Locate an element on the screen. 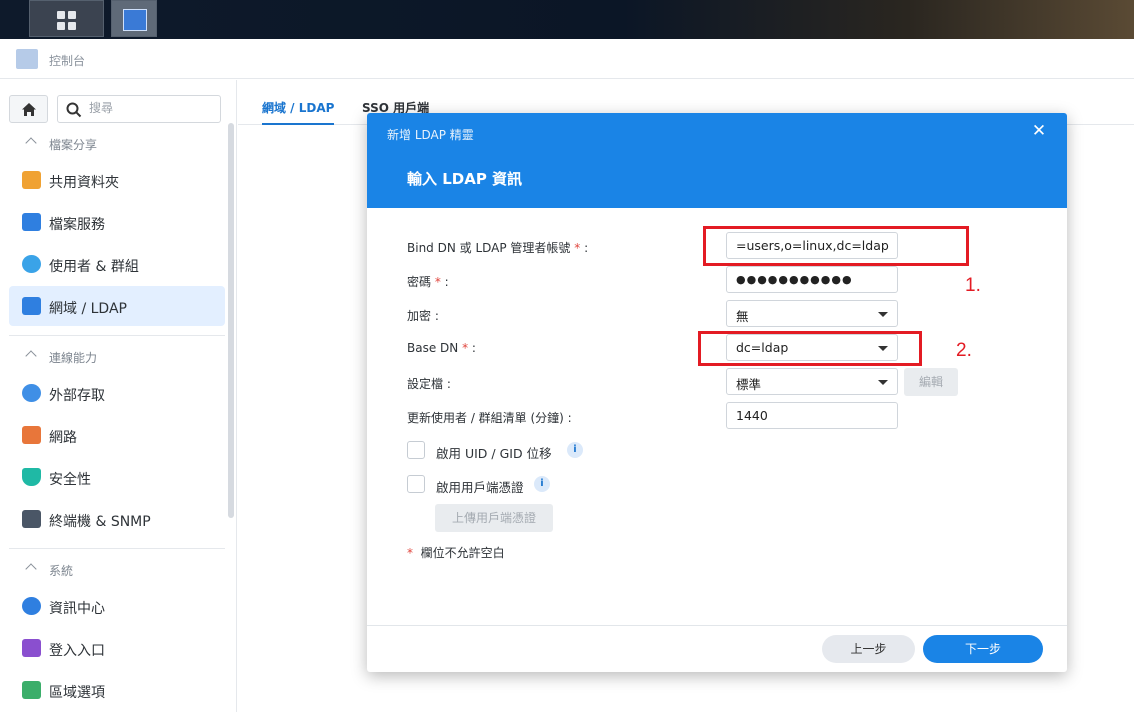 The height and width of the screenshot is (712, 1134). info-icon is located at coordinates (31, 606).